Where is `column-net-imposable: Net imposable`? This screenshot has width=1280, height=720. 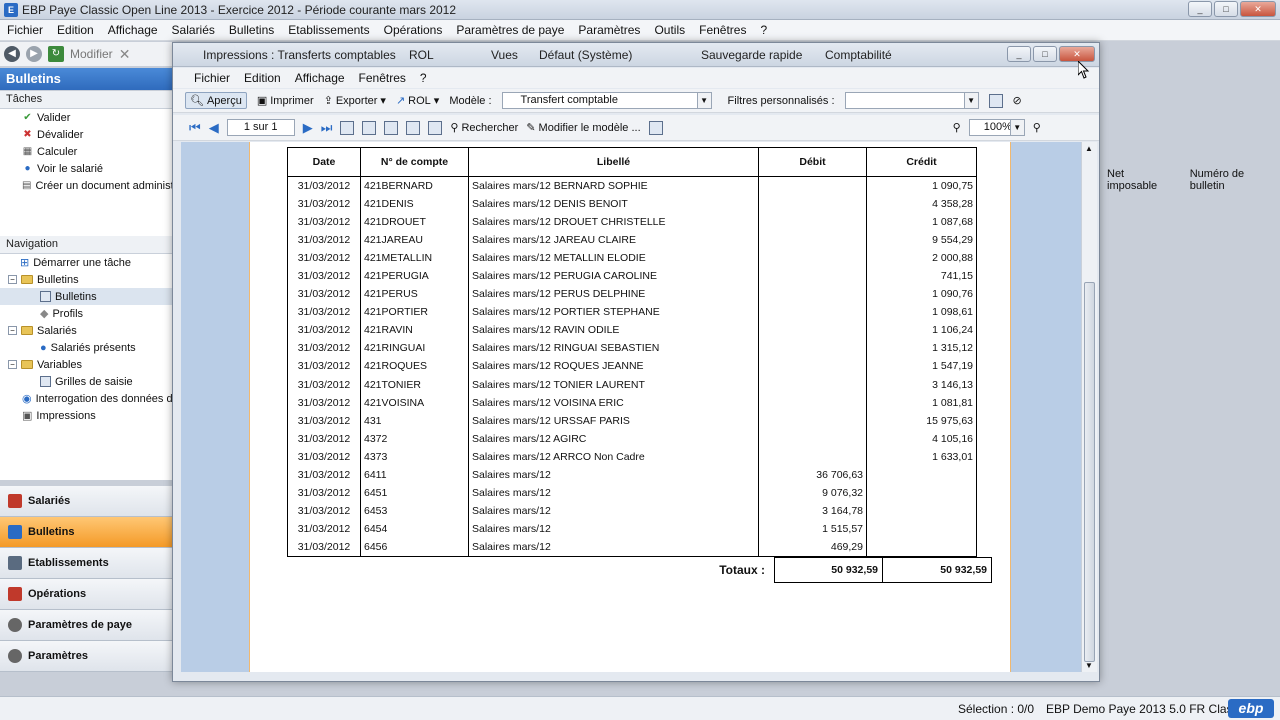 column-net-imposable: Net imposable is located at coordinates (1141, 180).